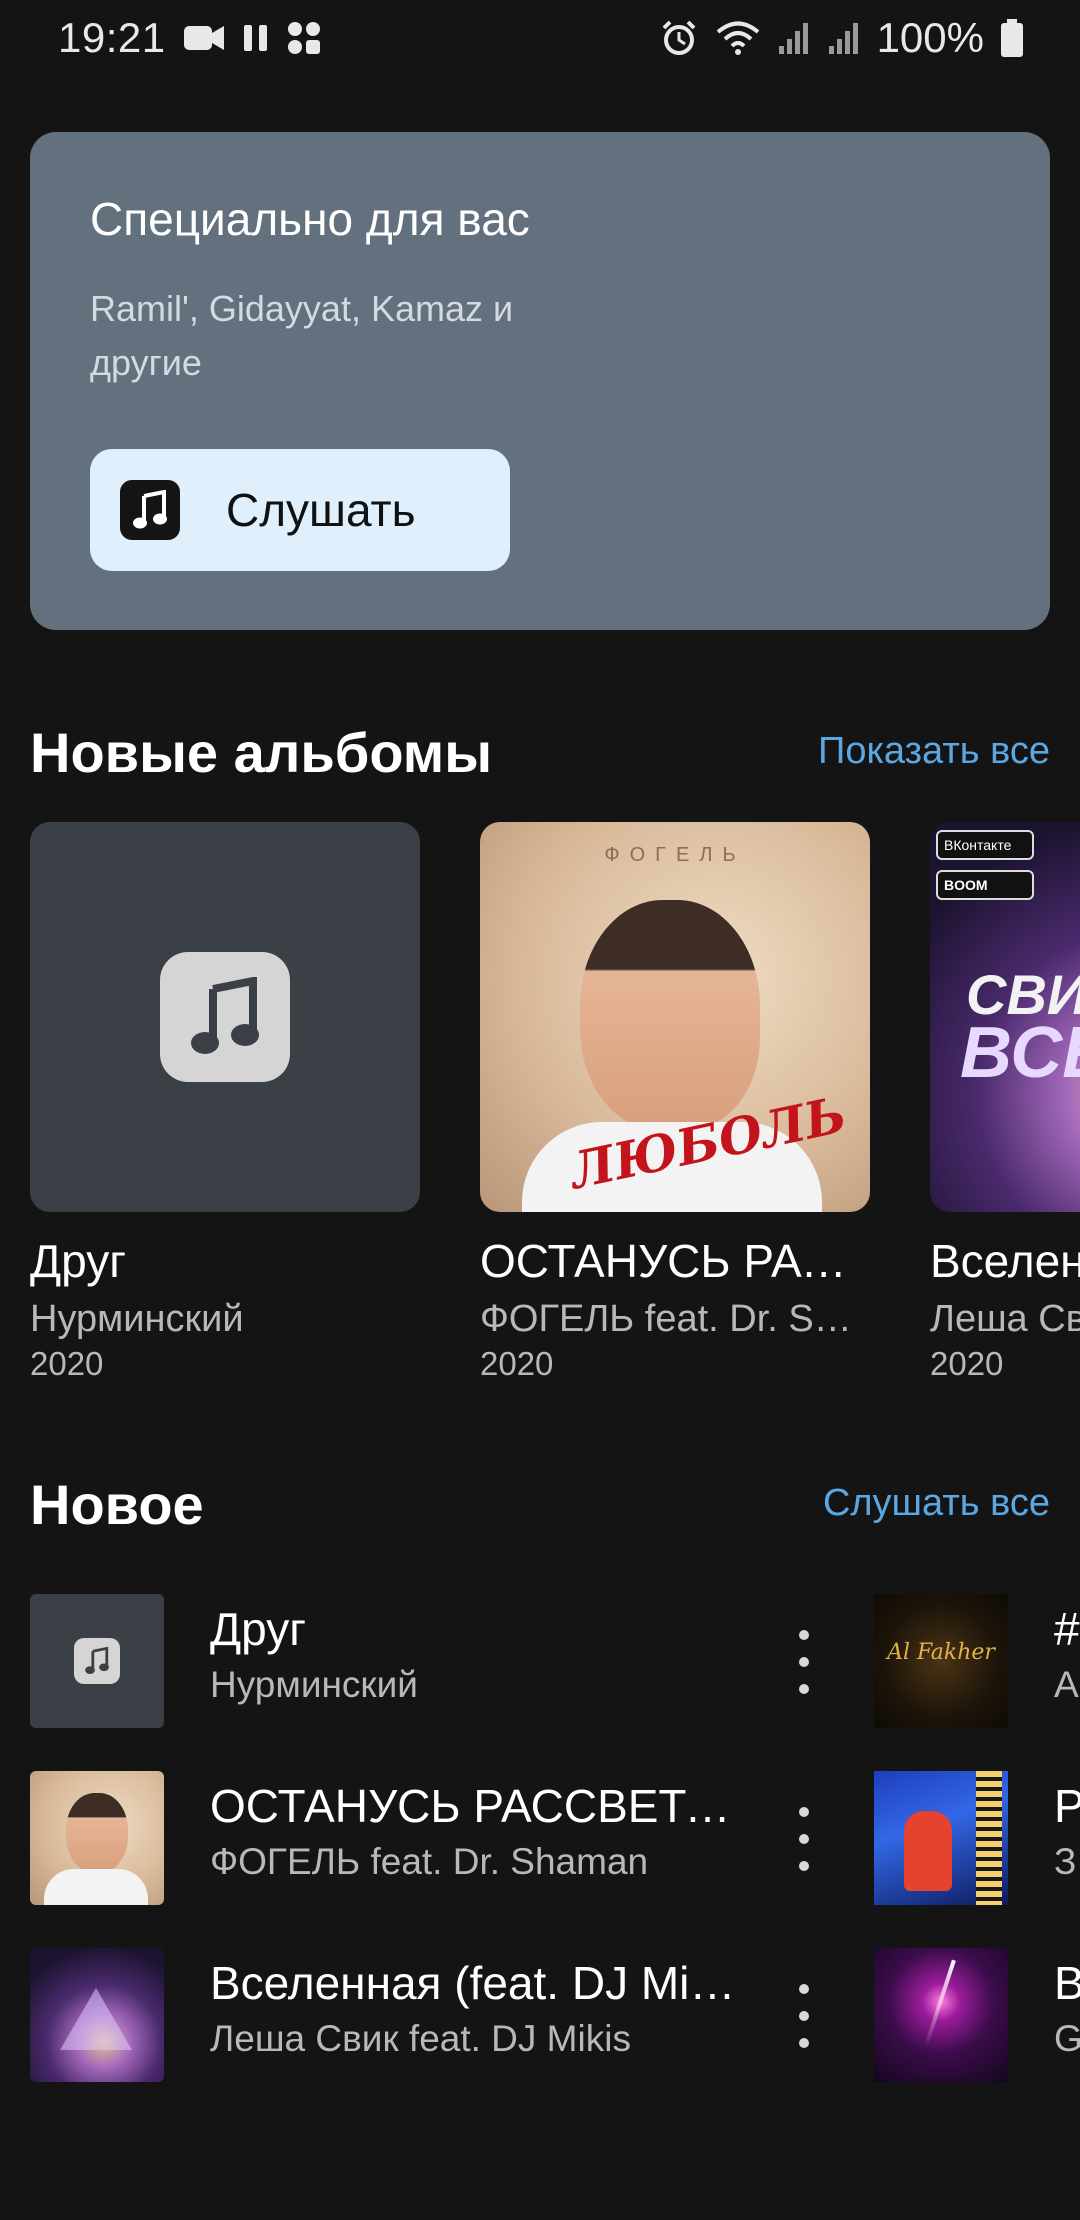 The height and width of the screenshot is (2220, 1080). Describe the element at coordinates (310, 219) in the screenshot. I see `featured-title: Специально для вас` at that location.